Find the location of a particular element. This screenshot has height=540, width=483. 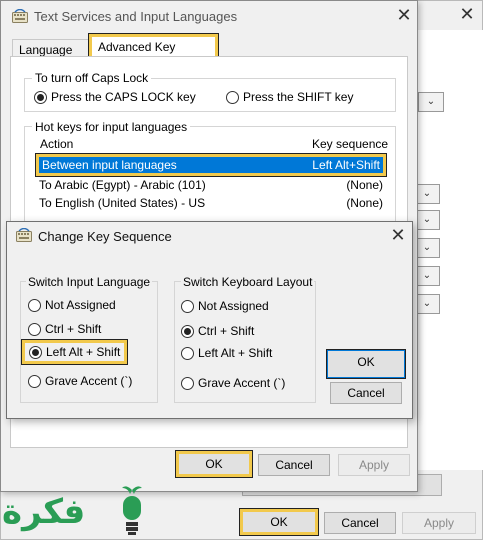

hot-key-row: To Arabic (Egypt) - Arabic (101) (None) is located at coordinates (211, 185).